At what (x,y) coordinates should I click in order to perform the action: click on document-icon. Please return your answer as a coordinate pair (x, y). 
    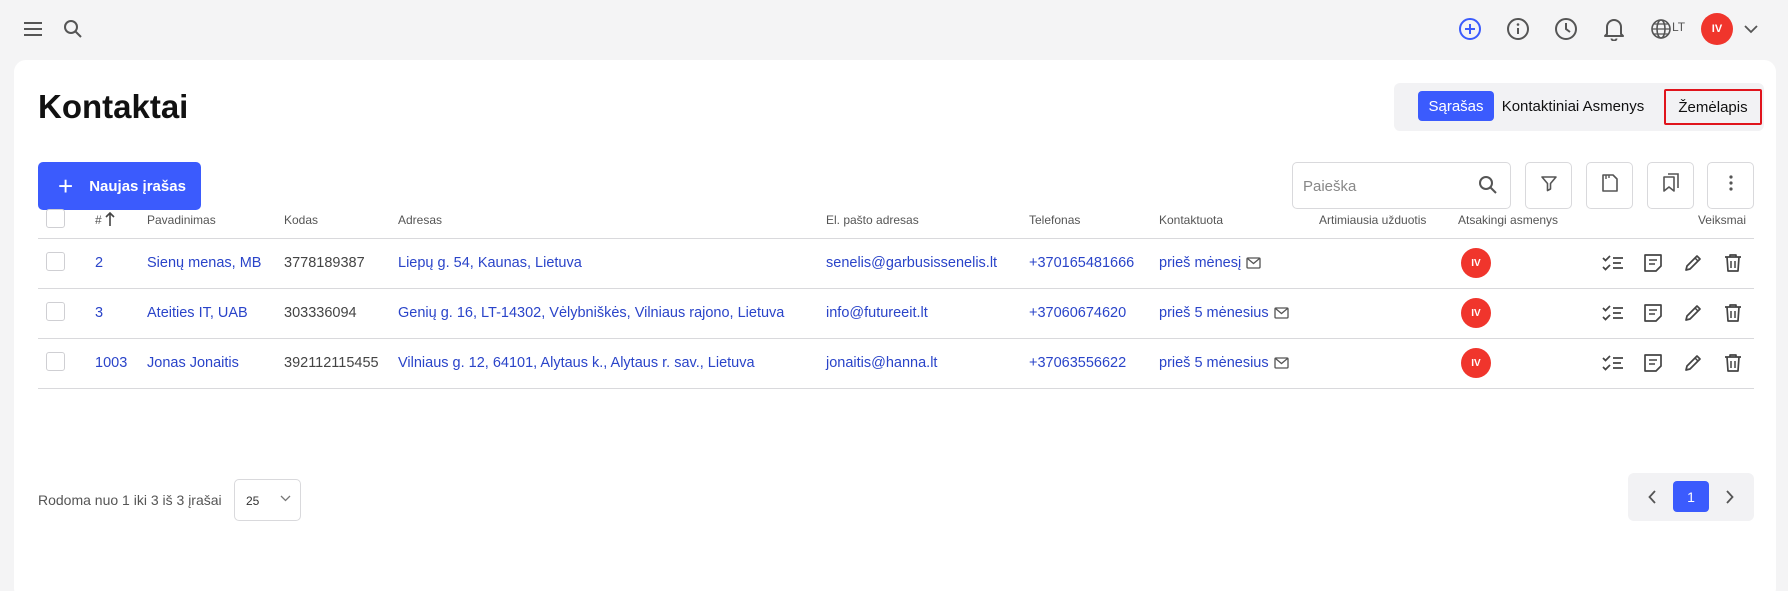
    Looking at the image, I should click on (1610, 185).